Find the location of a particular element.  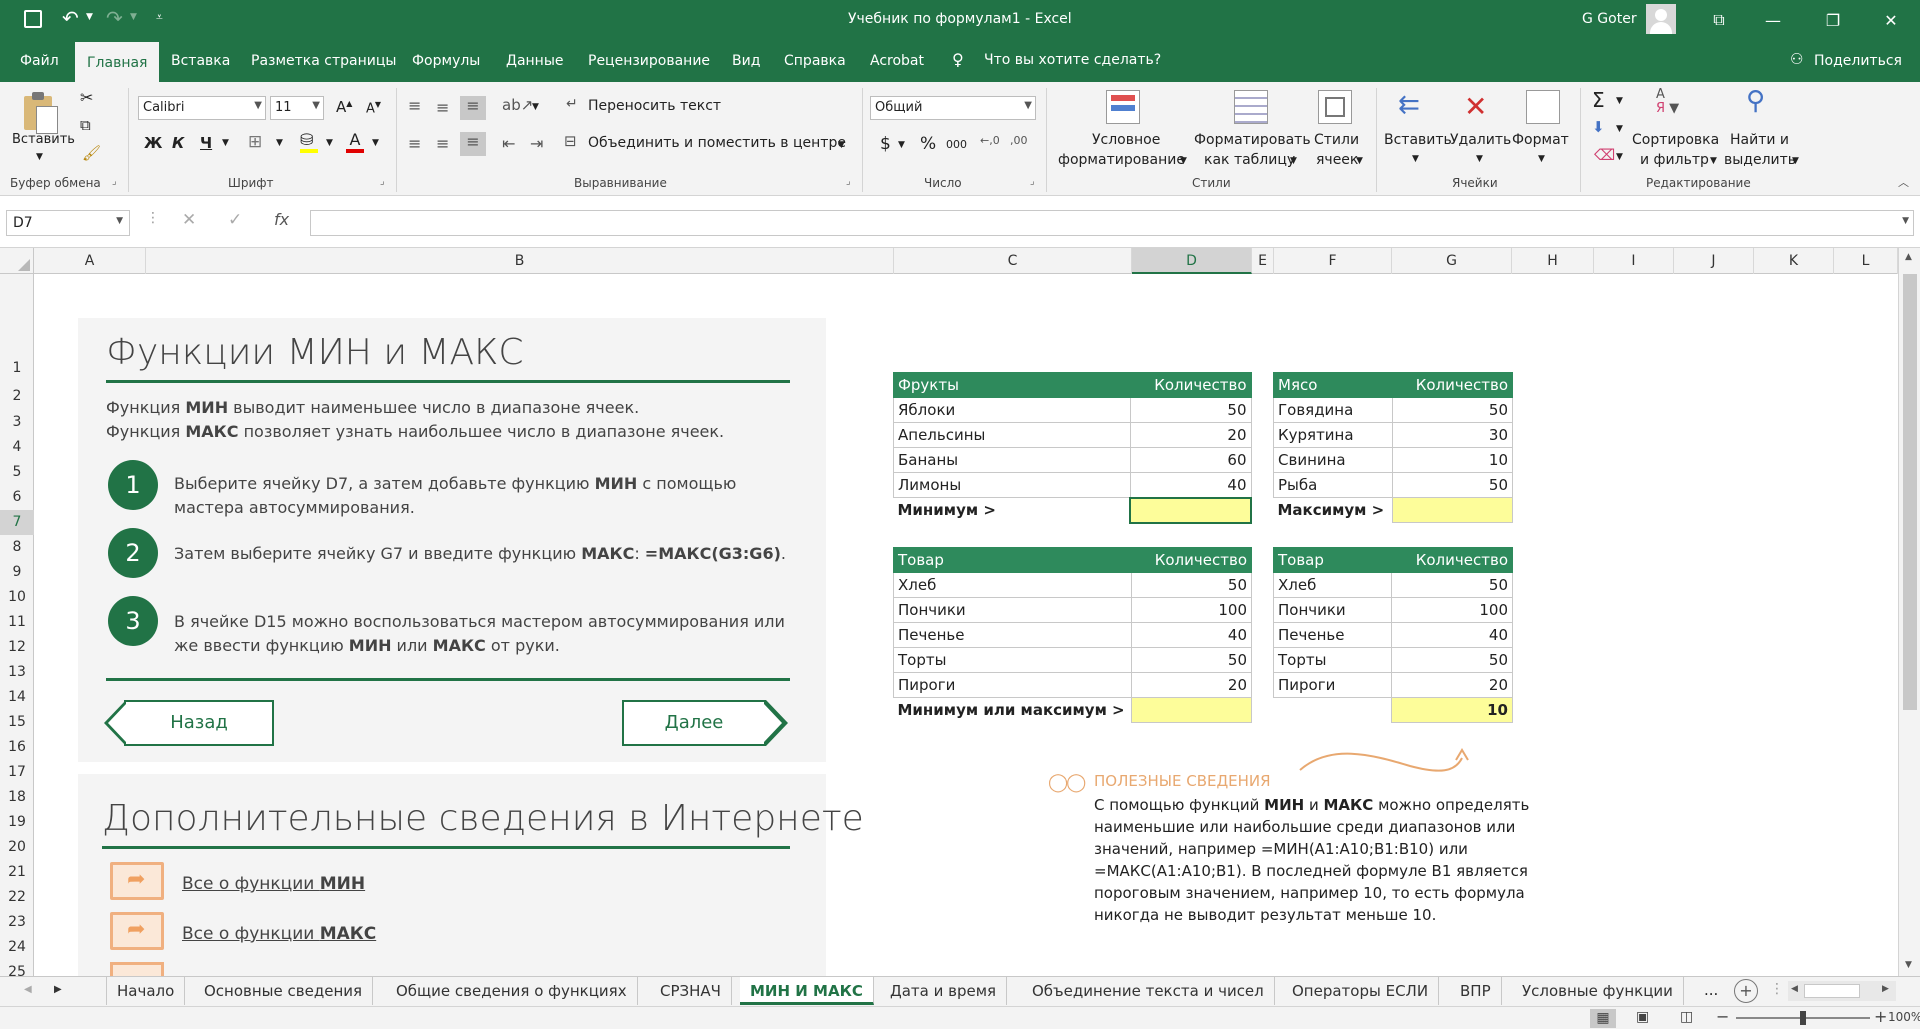

row-header: 8 is located at coordinates (17, 547).